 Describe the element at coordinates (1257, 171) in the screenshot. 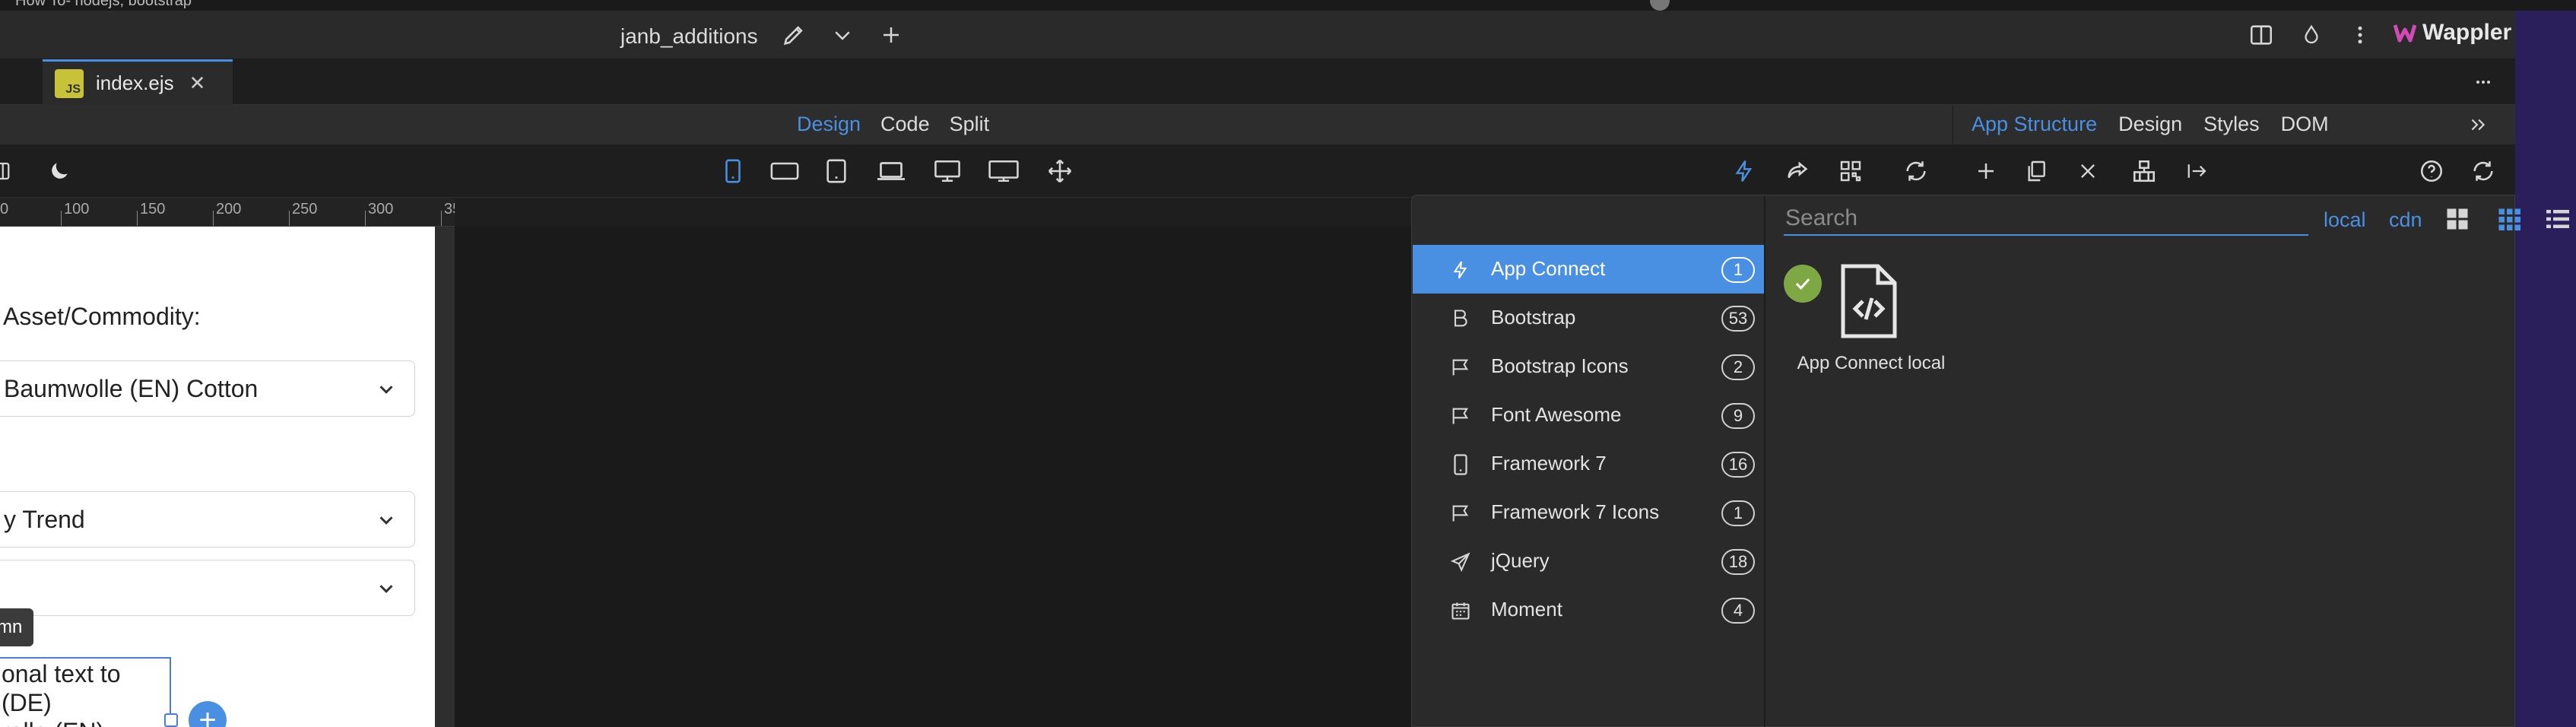

I see `main-toolbar` at that location.